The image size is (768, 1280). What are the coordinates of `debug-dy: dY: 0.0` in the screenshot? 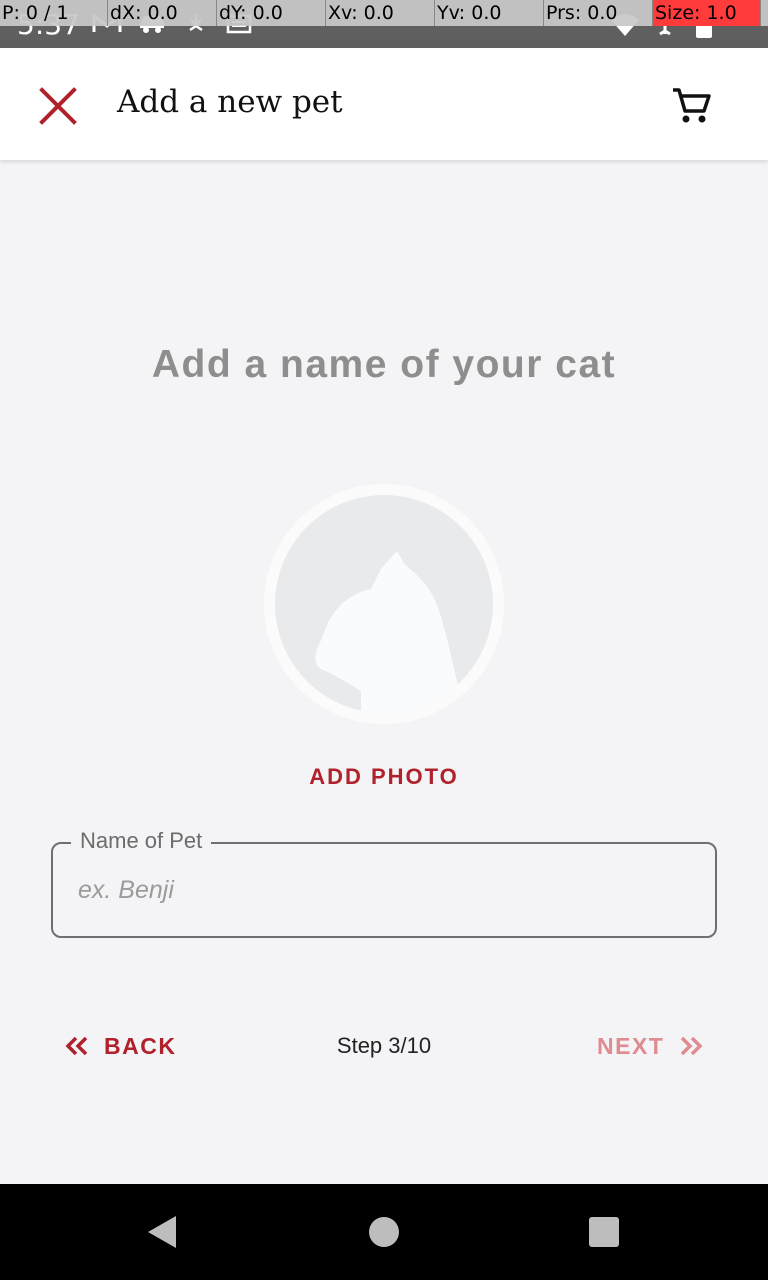 It's located at (271, 13).